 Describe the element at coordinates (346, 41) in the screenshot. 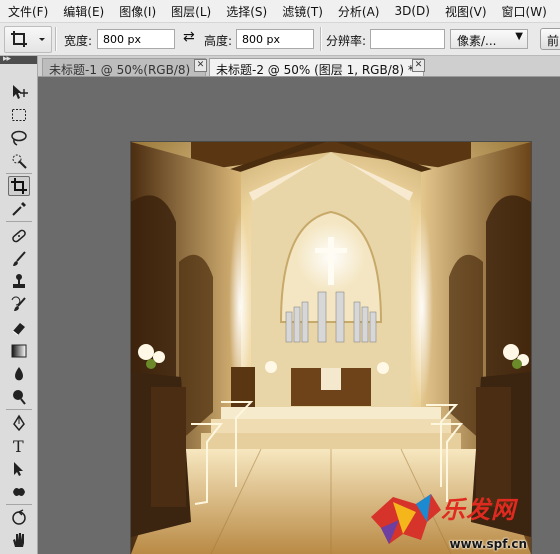

I see `resolution-label: 分辨率:` at that location.